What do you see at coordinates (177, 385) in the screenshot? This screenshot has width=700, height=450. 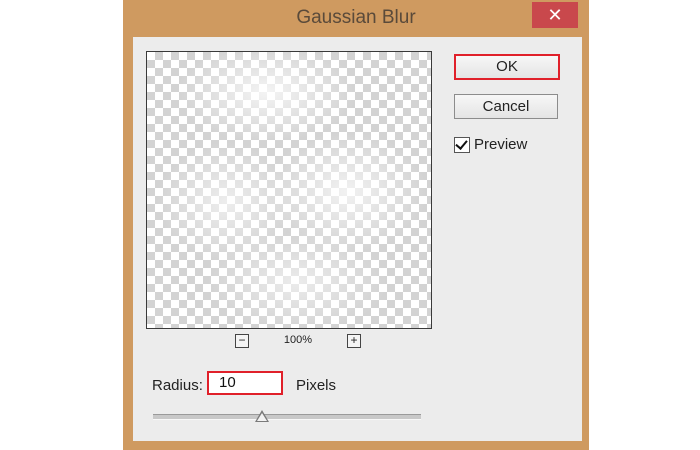 I see `radius-label: Radius:` at bounding box center [177, 385].